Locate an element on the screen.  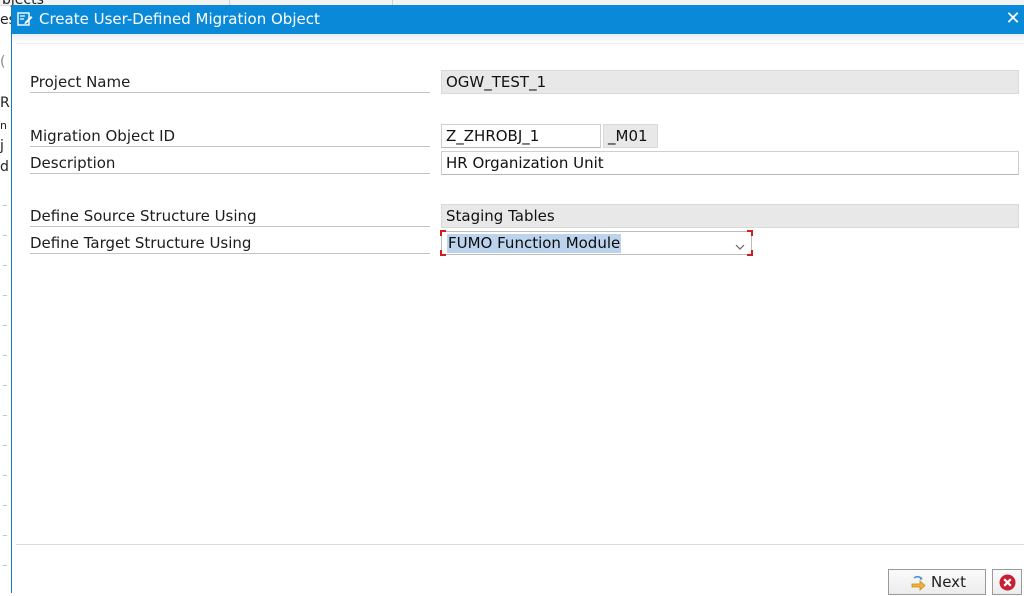
target-structure-selected-value: FUMO Function Module is located at coordinates (534, 243).